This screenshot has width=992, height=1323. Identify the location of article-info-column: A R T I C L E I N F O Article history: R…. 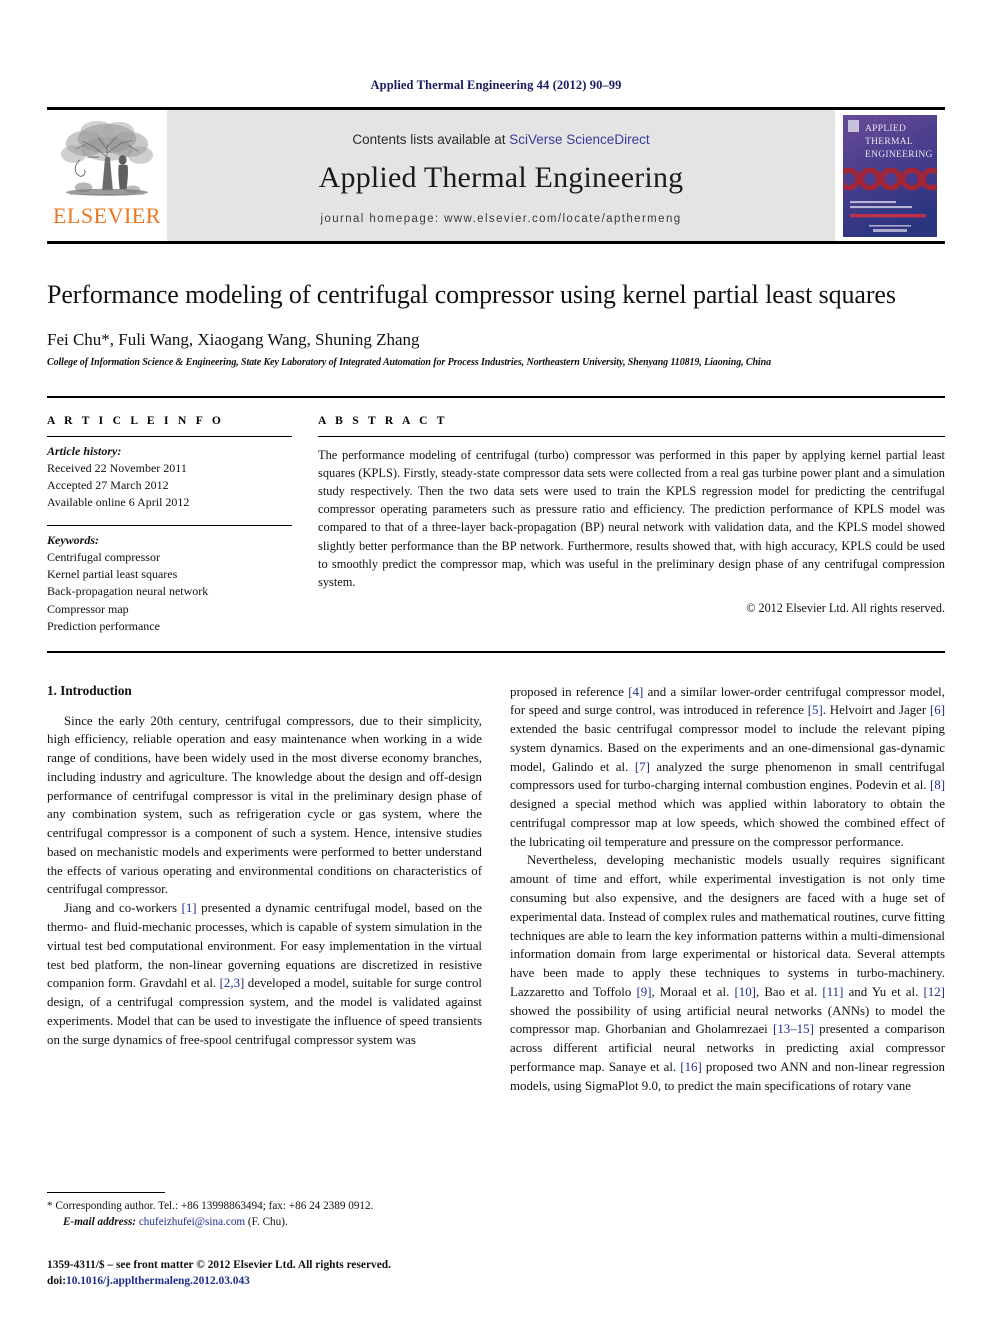
(169, 524).